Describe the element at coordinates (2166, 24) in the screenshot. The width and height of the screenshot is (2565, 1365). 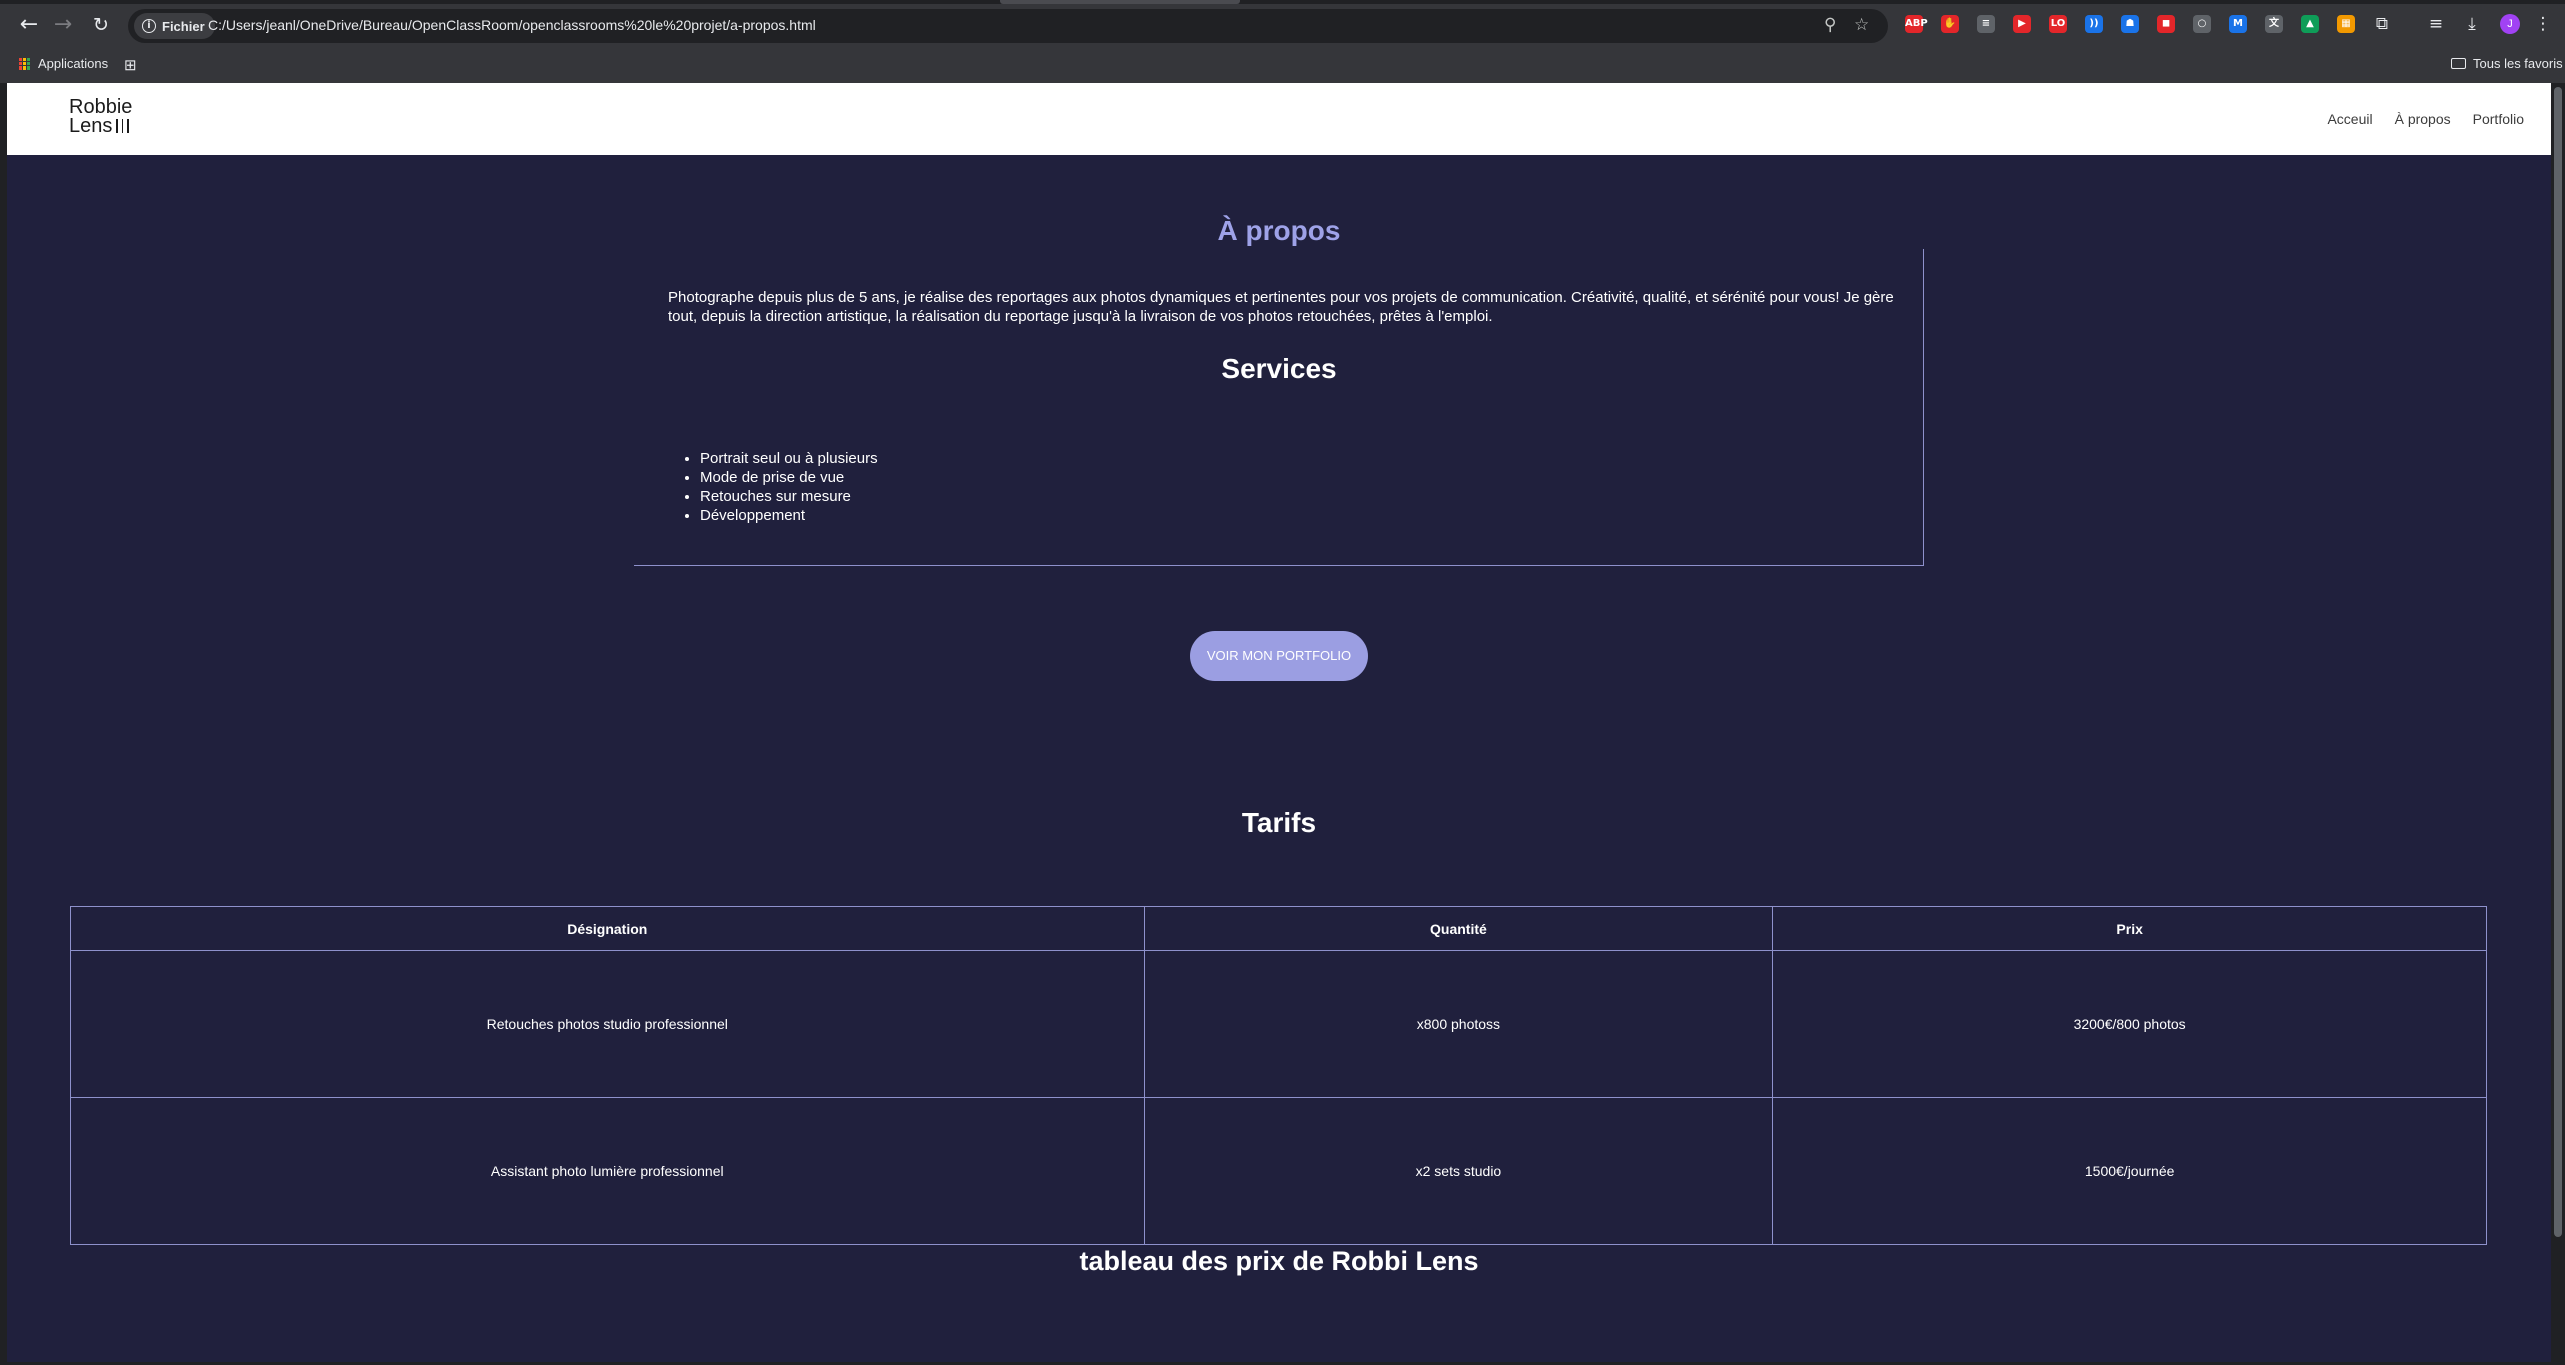
I see `extension-icon: ◼` at that location.